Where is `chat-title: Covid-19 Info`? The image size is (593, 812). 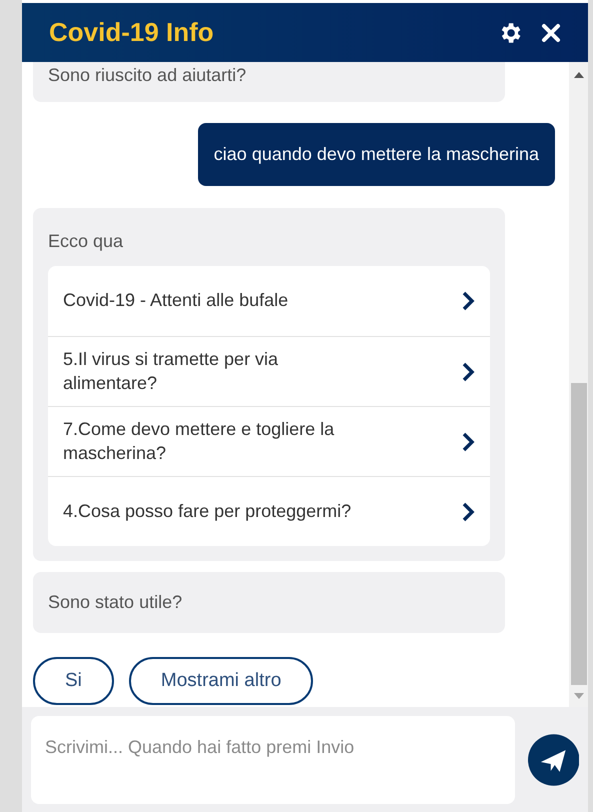 chat-title: Covid-19 Info is located at coordinates (131, 32).